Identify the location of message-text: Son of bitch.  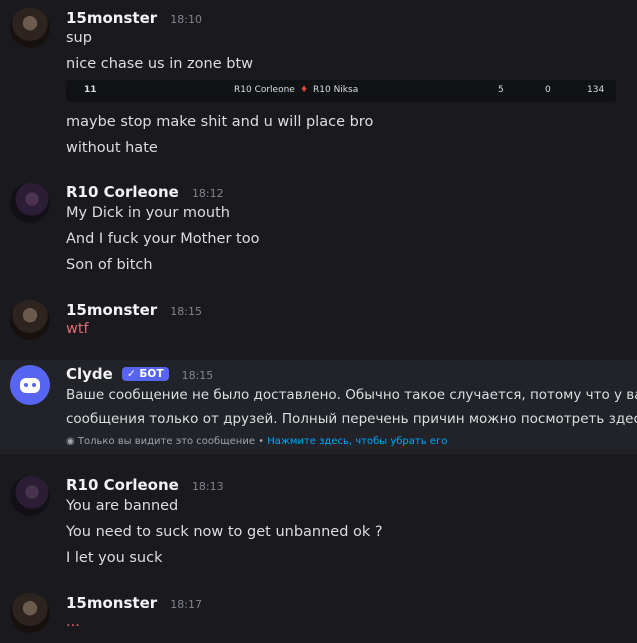
(109, 265).